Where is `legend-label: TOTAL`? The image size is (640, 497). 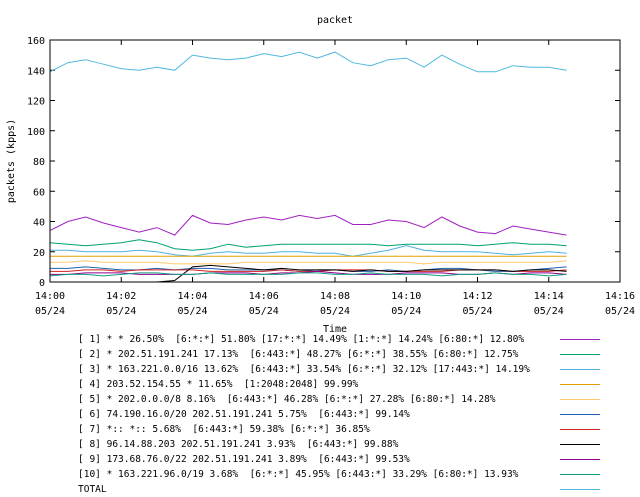
legend-label: TOTAL is located at coordinates (92, 489).